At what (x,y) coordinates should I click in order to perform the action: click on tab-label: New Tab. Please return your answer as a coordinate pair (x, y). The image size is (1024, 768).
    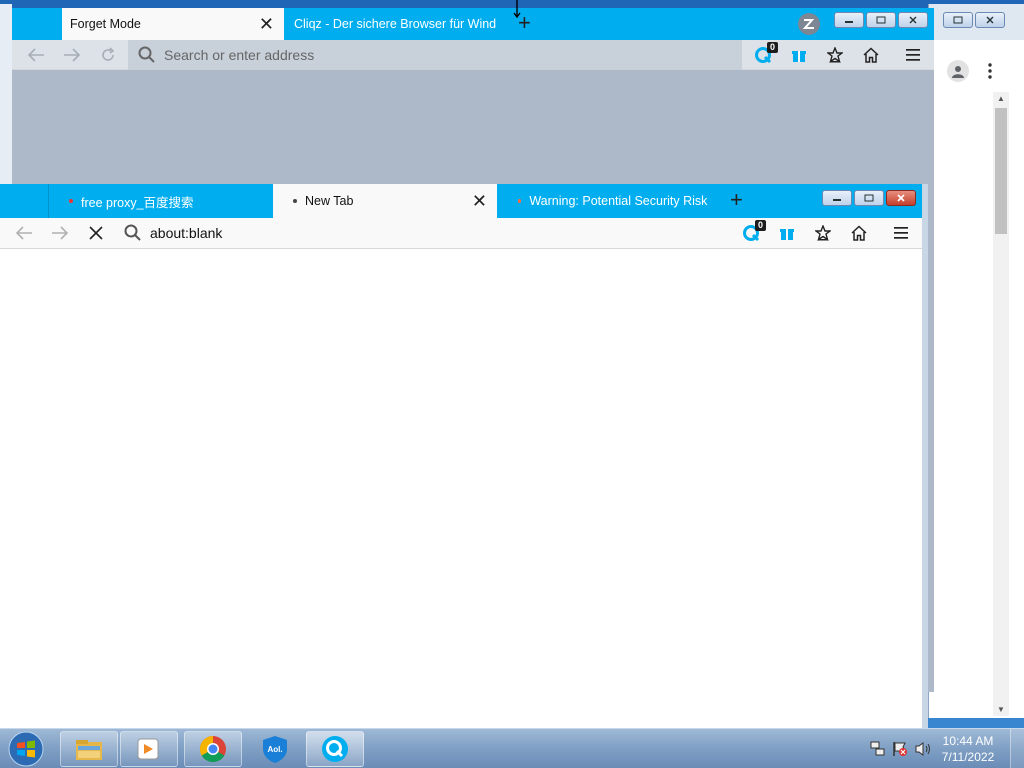
    Looking at the image, I should click on (329, 201).